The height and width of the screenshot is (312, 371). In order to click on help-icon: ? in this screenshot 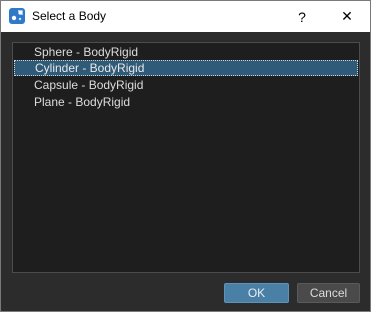, I will do `click(302, 16)`.